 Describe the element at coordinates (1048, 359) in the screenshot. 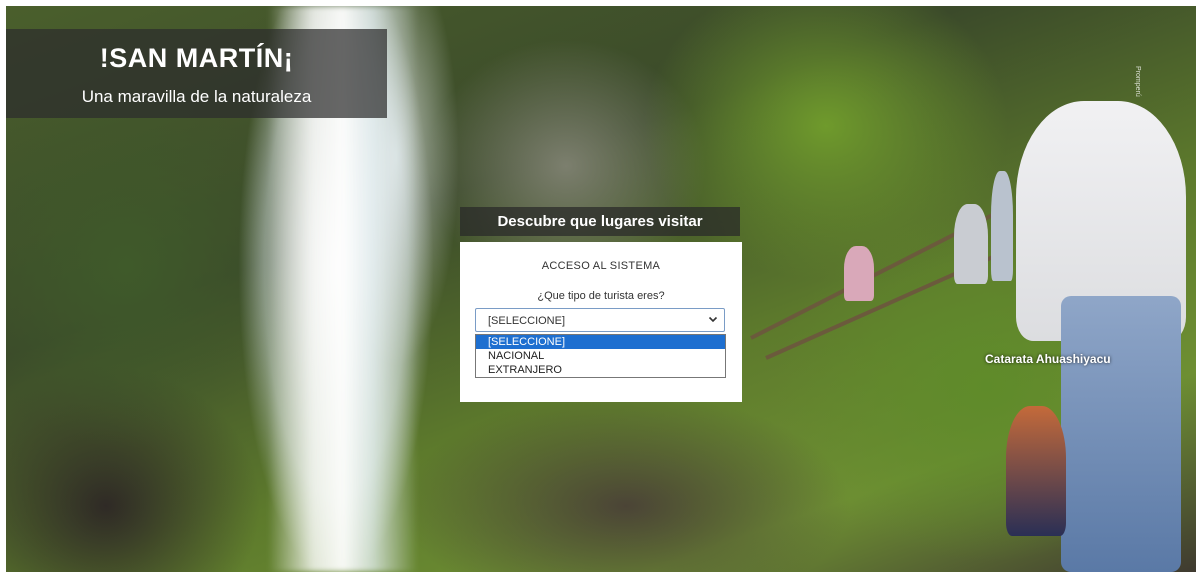

I see `photo-caption: Catarata Ahuashiyacu` at that location.